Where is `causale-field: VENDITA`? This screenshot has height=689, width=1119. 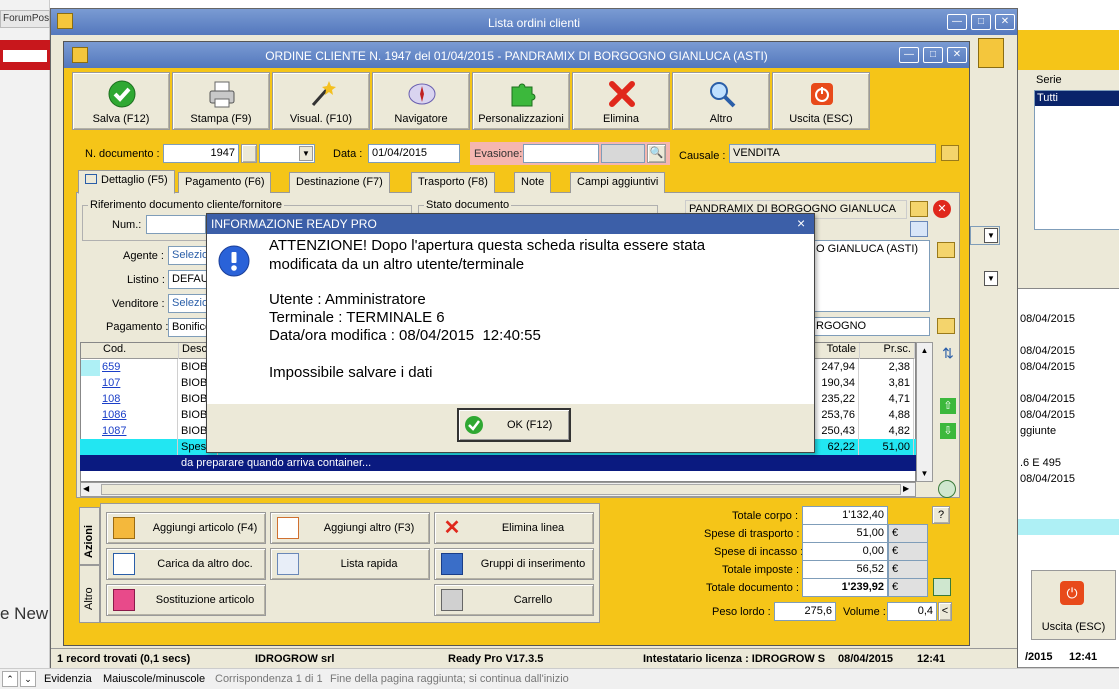
causale-field: VENDITA is located at coordinates (832, 153).